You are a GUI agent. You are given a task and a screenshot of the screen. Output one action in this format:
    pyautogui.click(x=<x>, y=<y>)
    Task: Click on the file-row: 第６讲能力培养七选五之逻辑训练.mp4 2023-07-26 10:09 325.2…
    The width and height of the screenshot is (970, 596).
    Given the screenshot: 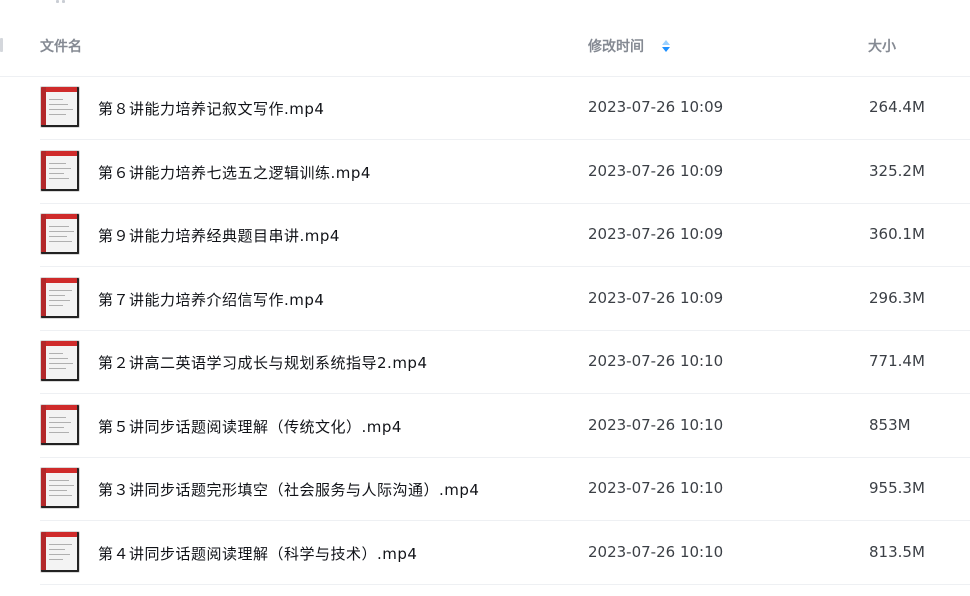 What is the action you would take?
    pyautogui.click(x=505, y=172)
    